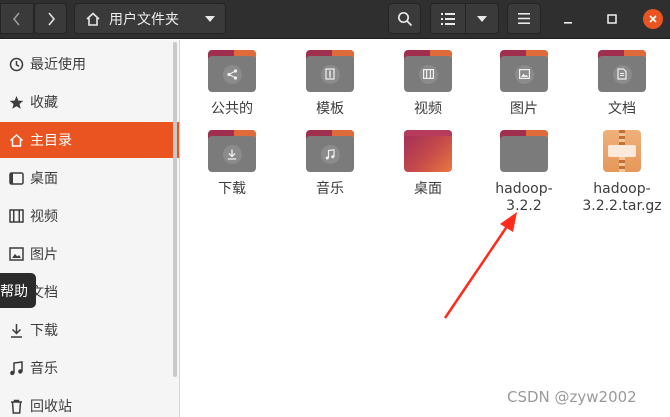 This screenshot has height=417, width=670. I want to click on document-icon, so click(622, 74).